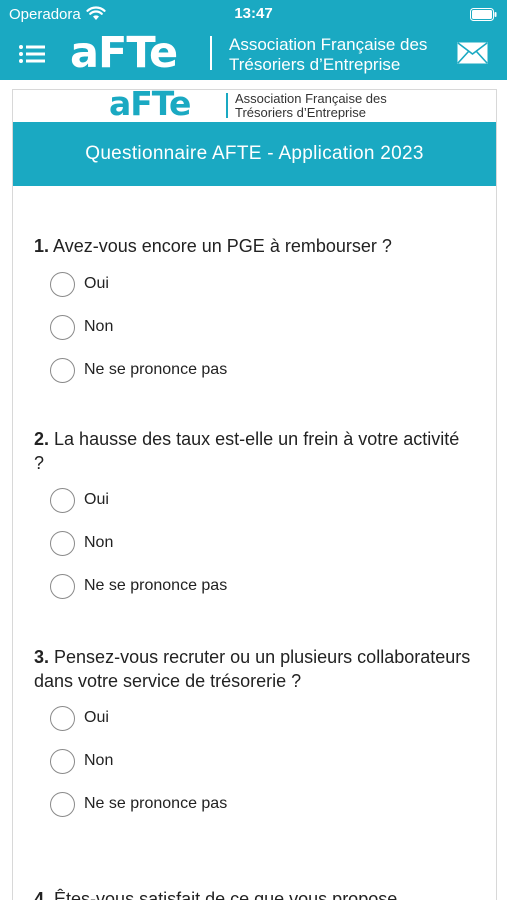 This screenshot has height=900, width=507. Describe the element at coordinates (32, 54) in the screenshot. I see `hamburger-icon` at that location.